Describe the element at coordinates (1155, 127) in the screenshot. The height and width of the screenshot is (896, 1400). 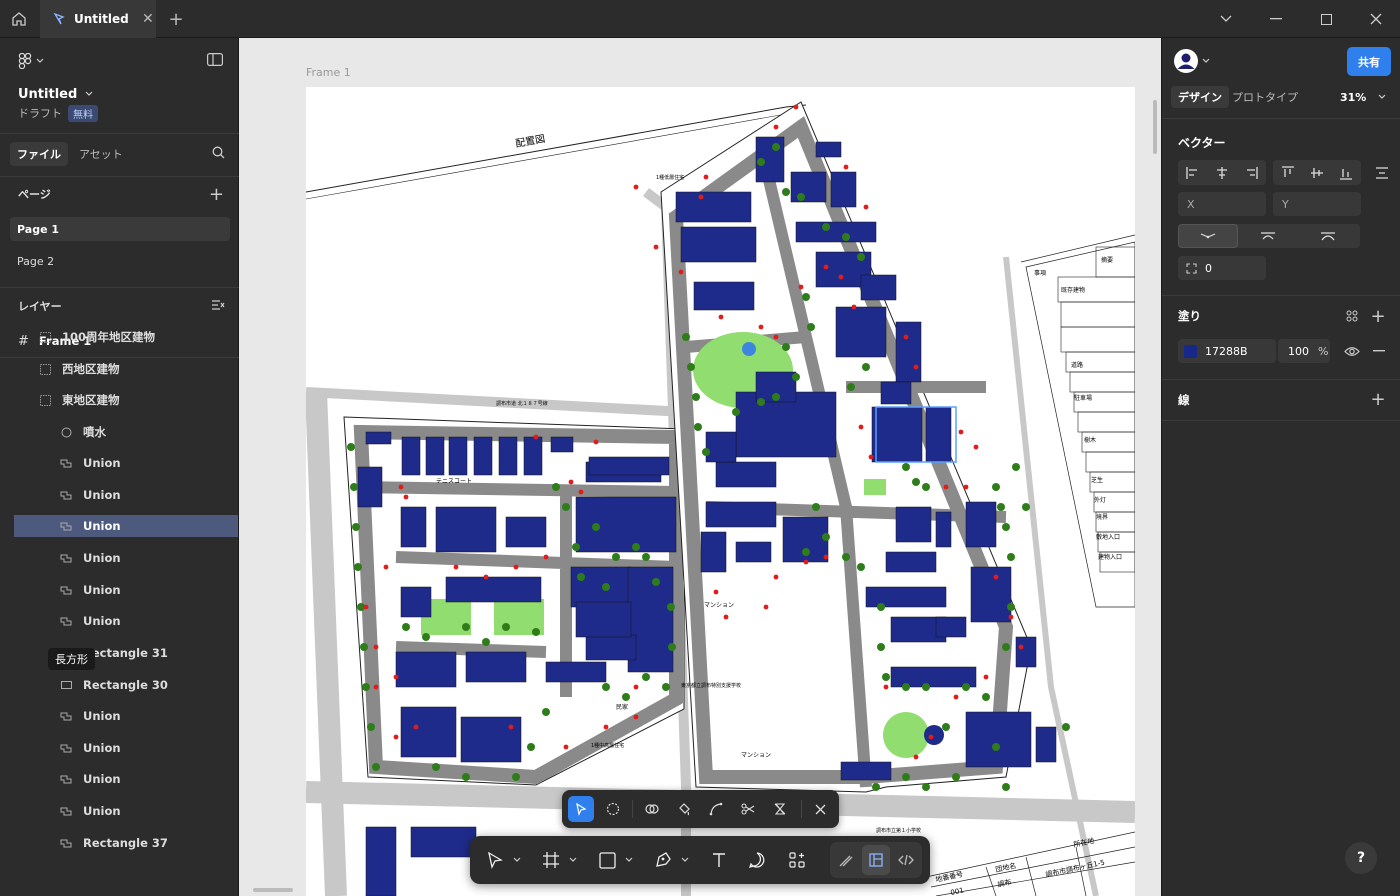
I see `vertical-scrollbar` at that location.